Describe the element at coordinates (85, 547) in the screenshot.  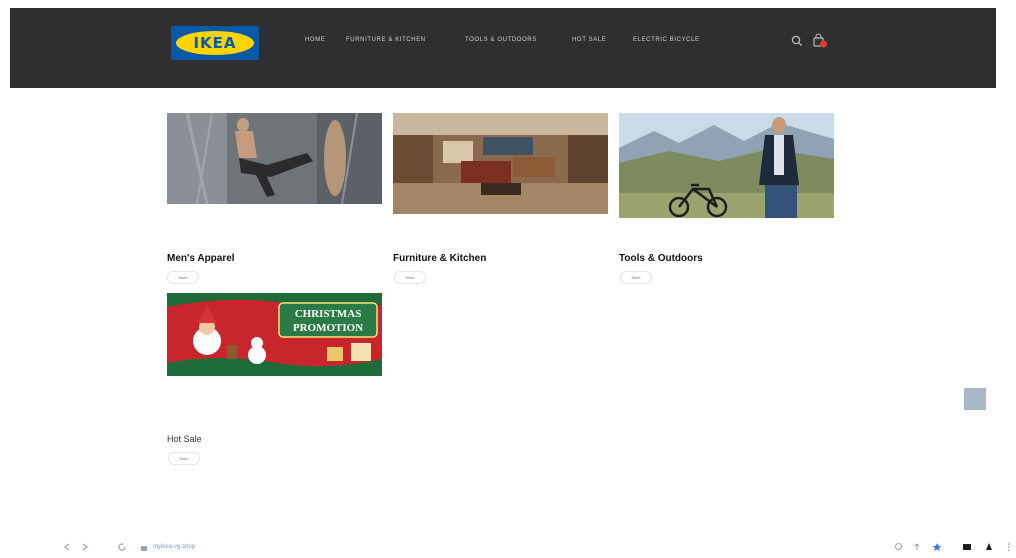
I see `forward-icon` at that location.